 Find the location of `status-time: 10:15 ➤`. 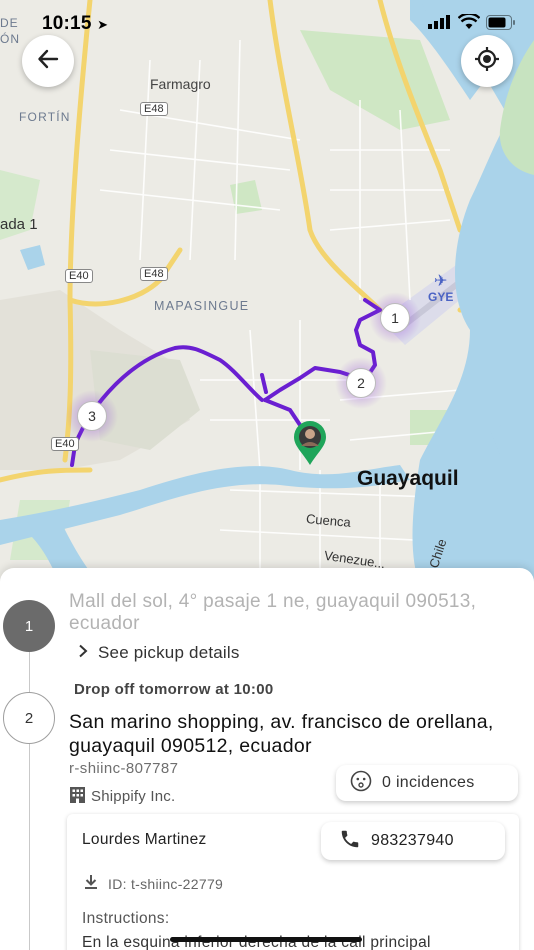

status-time: 10:15 ➤ is located at coordinates (75, 23).